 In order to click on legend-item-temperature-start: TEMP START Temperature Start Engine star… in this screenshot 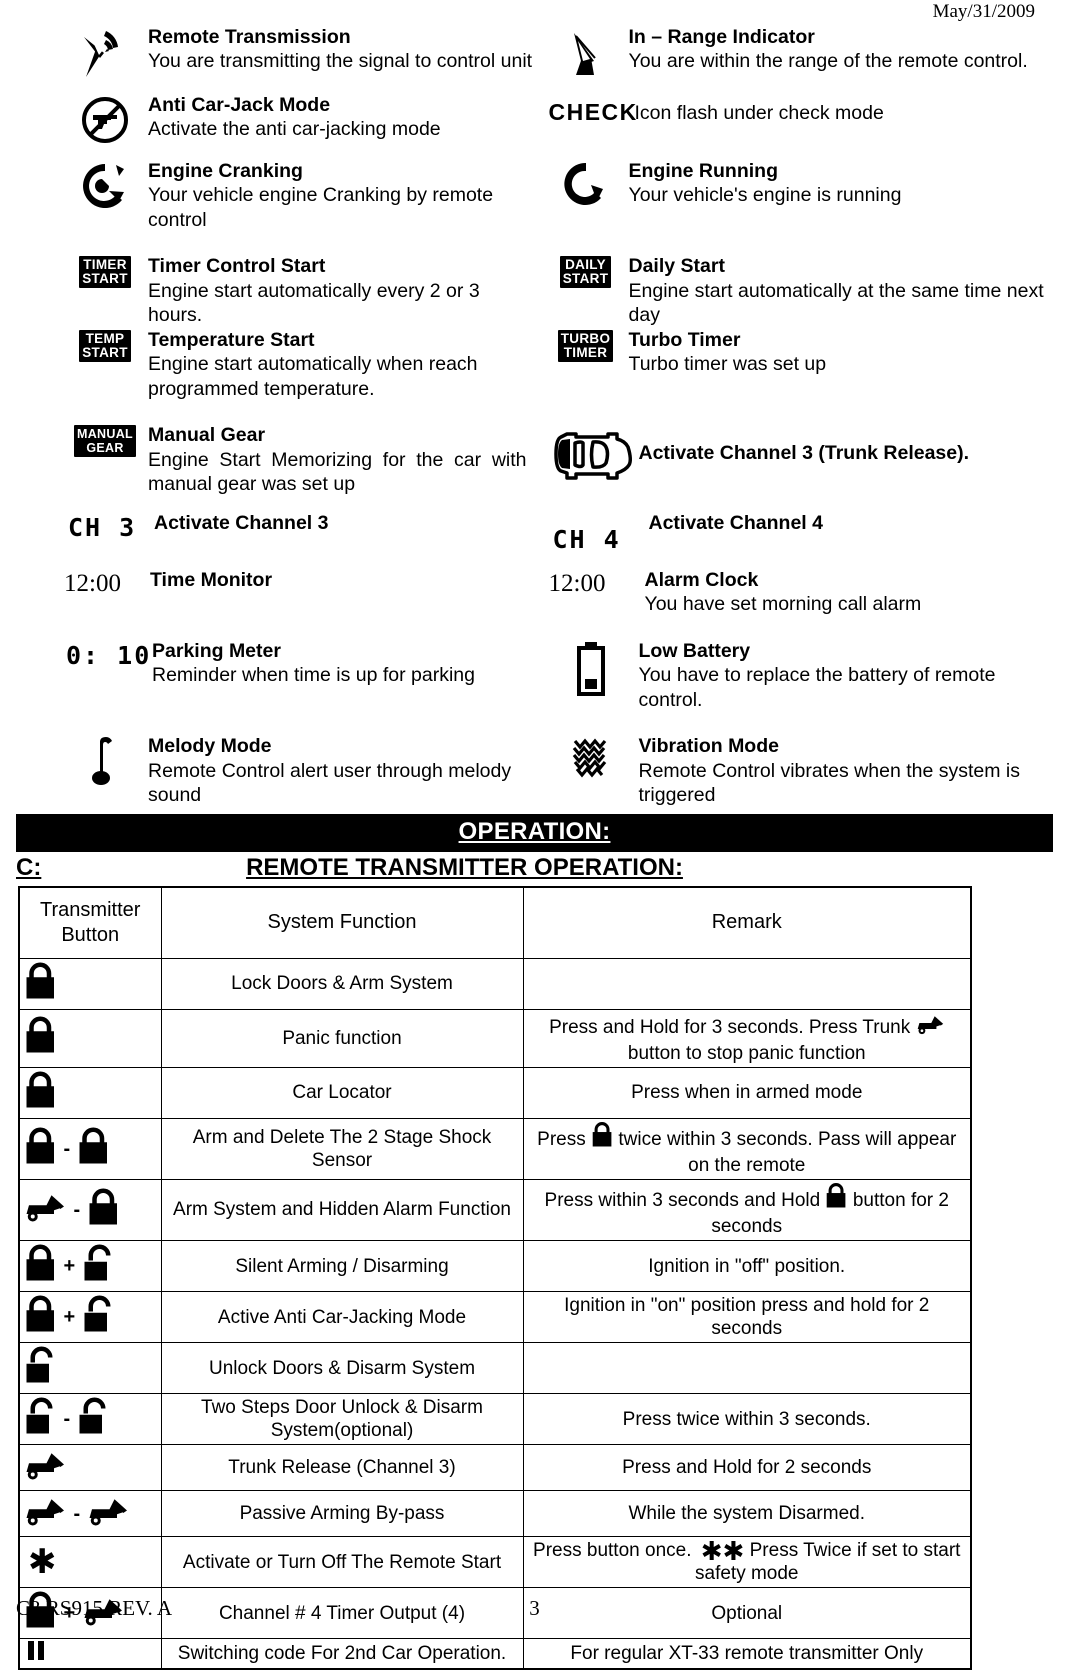, I will do `click(275, 365)`.